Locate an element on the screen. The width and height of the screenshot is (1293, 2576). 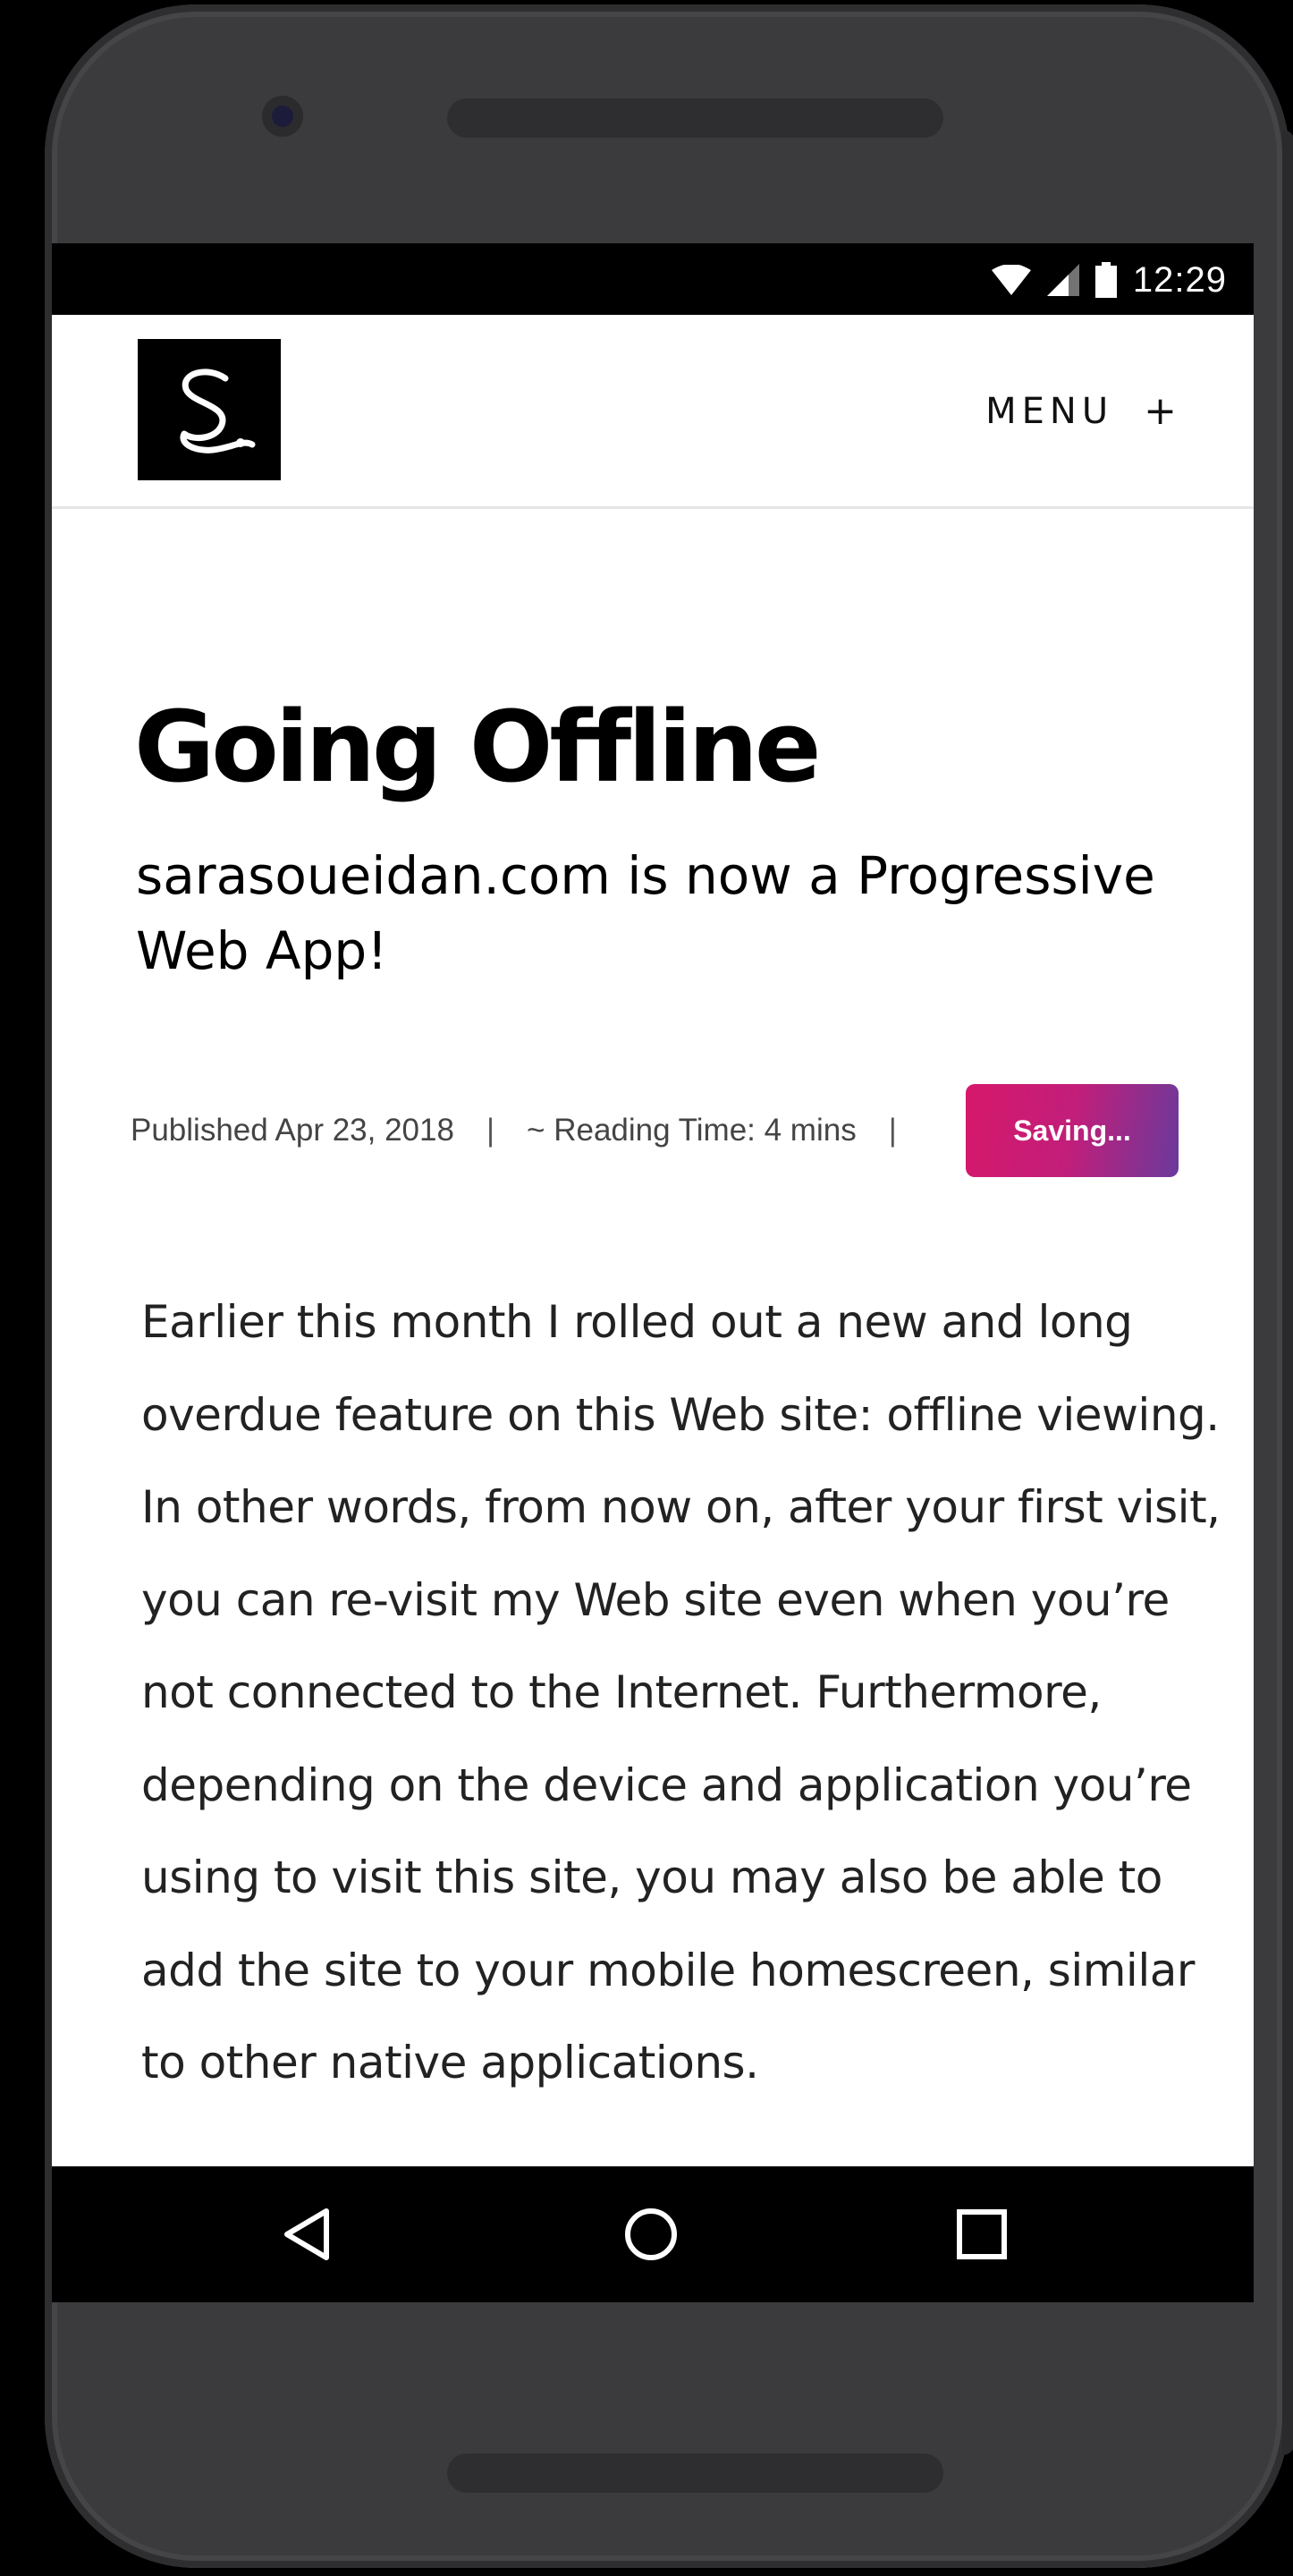
status-icons: 12:29 is located at coordinates (1109, 280).